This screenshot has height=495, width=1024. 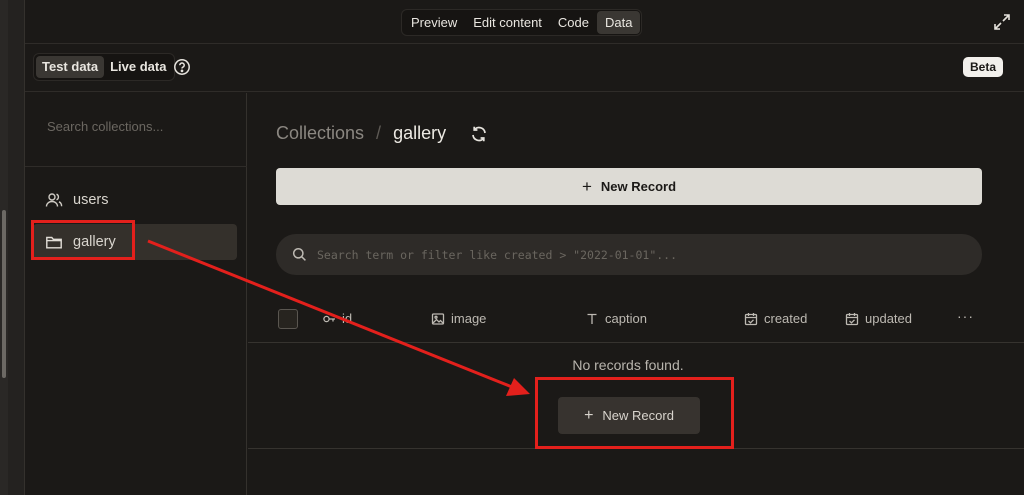 I want to click on image-icon, so click(x=438, y=318).